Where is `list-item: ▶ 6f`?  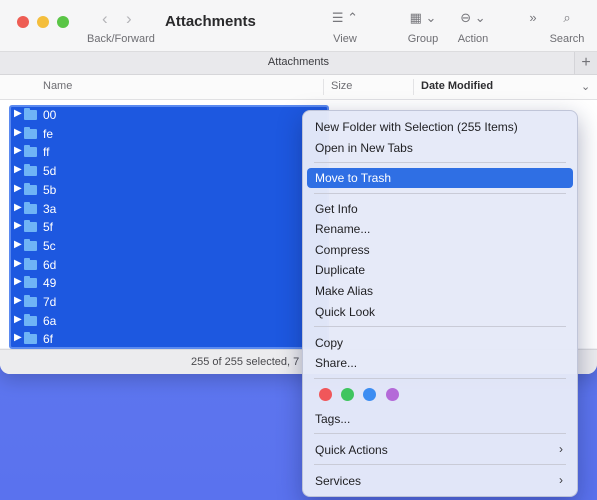 list-item: ▶ 6f is located at coordinates (161, 339).